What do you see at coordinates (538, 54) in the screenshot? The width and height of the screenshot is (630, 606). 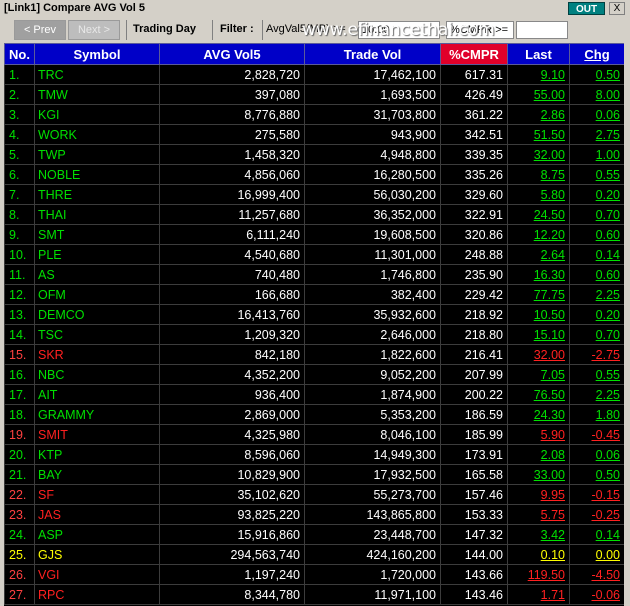 I see `col-header-last: Last` at bounding box center [538, 54].